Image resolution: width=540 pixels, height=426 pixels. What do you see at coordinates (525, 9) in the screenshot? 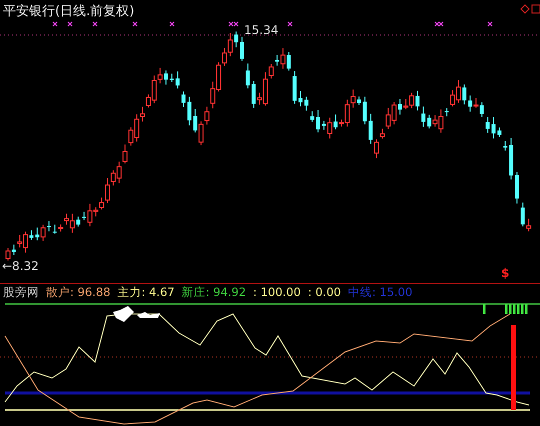
I see `diamond-icon` at bounding box center [525, 9].